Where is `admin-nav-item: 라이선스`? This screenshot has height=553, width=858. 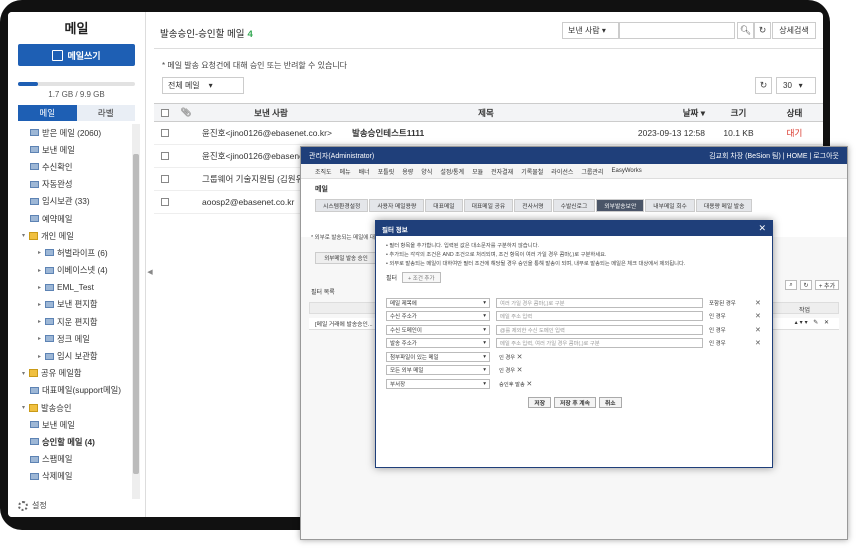
admin-nav-item: 라이선스 is located at coordinates (562, 171).